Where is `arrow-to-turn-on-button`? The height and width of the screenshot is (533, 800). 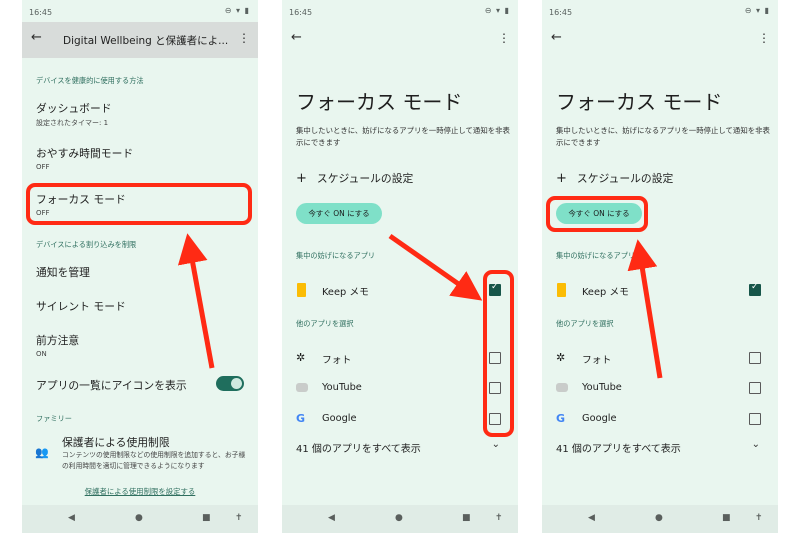 arrow-to-turn-on-button is located at coordinates (645, 309).